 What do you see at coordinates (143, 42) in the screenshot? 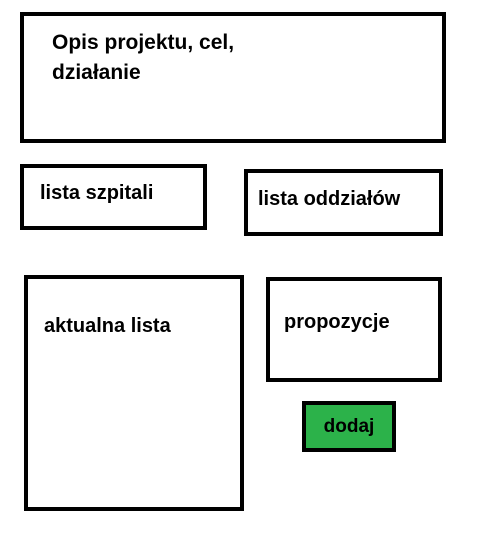
I see `project-description-line-1: Opis projektu, cel,` at bounding box center [143, 42].